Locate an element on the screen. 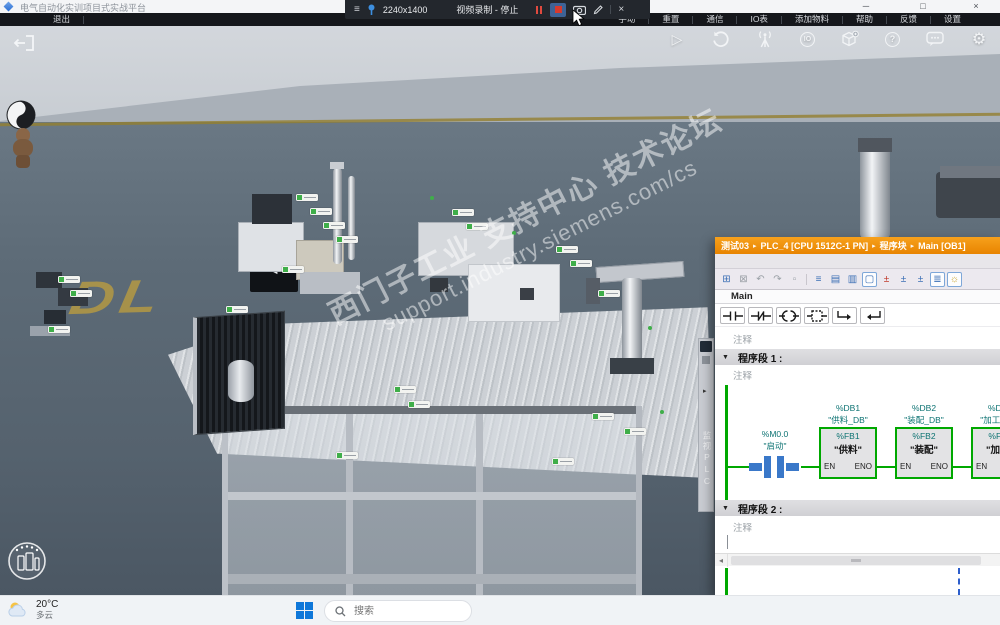 Image resolution: width=1000 pixels, height=625 pixels. absolute-symbolic-icon: ± is located at coordinates (903, 279).